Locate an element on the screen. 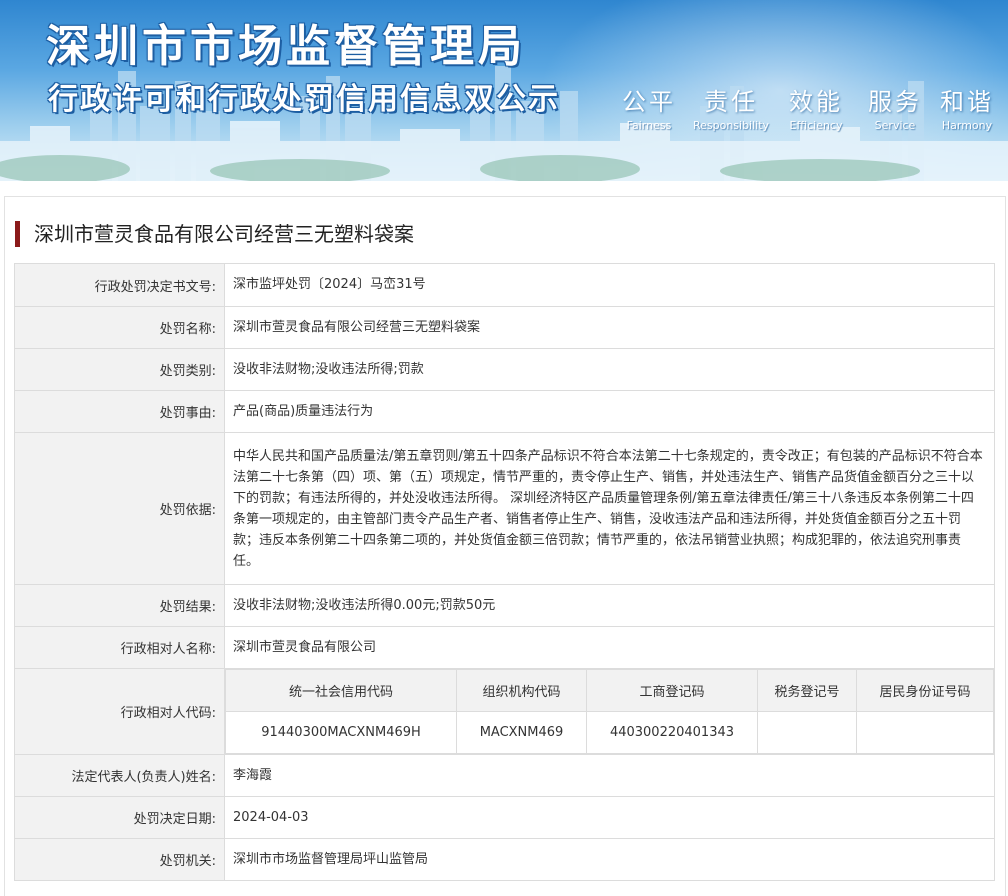 The width and height of the screenshot is (1008, 896). slogan-en: Service is located at coordinates (895, 125).